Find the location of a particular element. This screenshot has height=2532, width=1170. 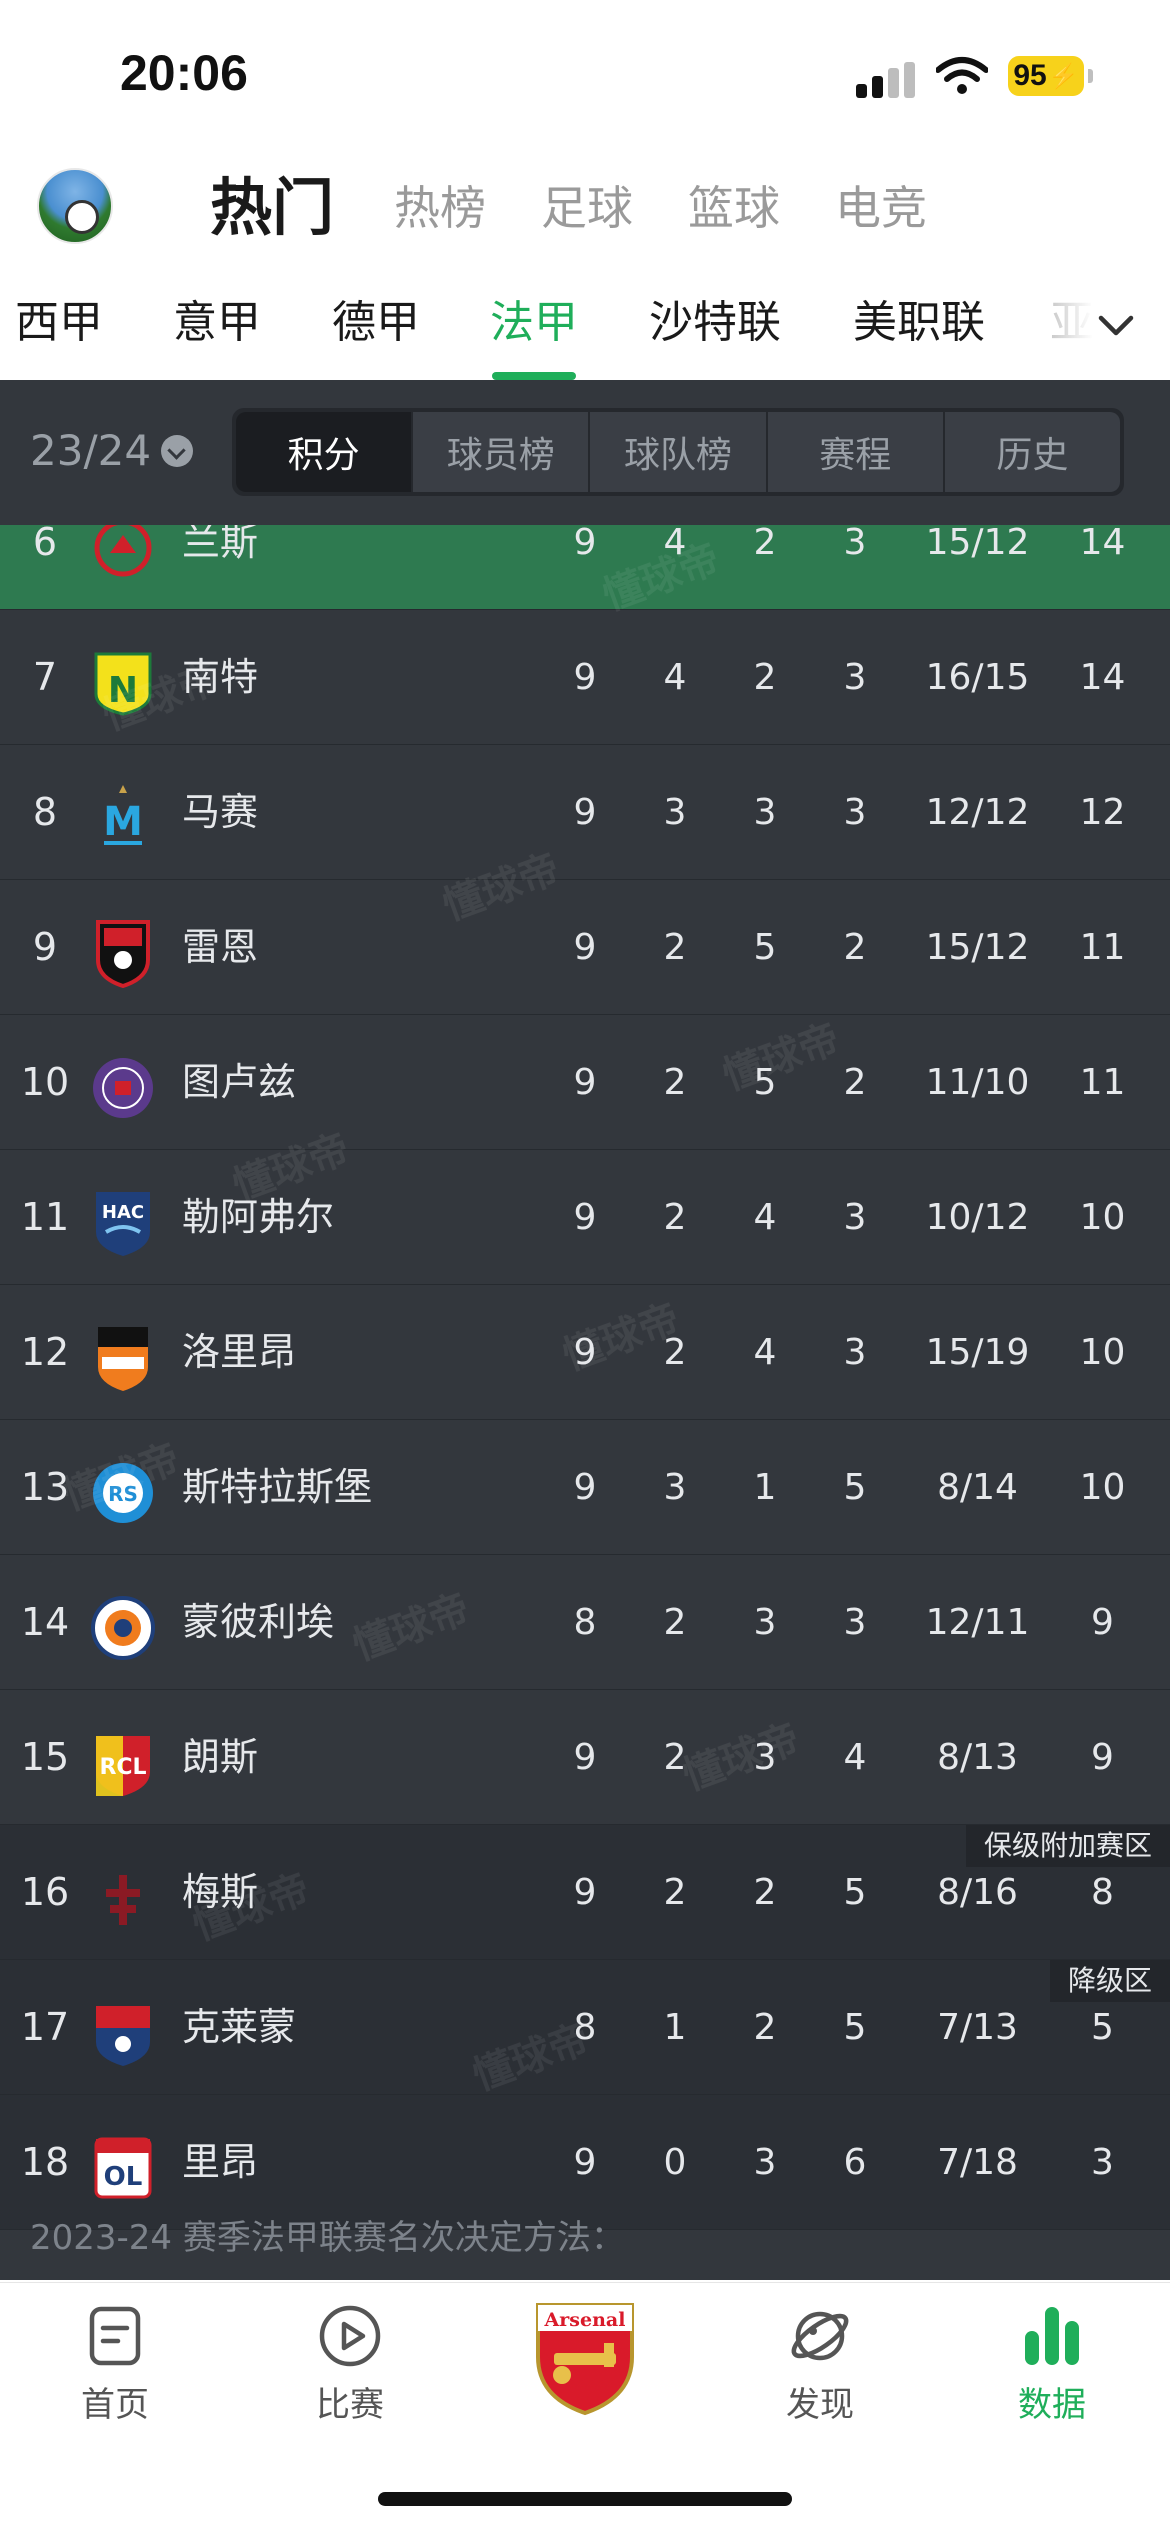

zone-badge: 保级附加赛区 is located at coordinates (1067, 1846).